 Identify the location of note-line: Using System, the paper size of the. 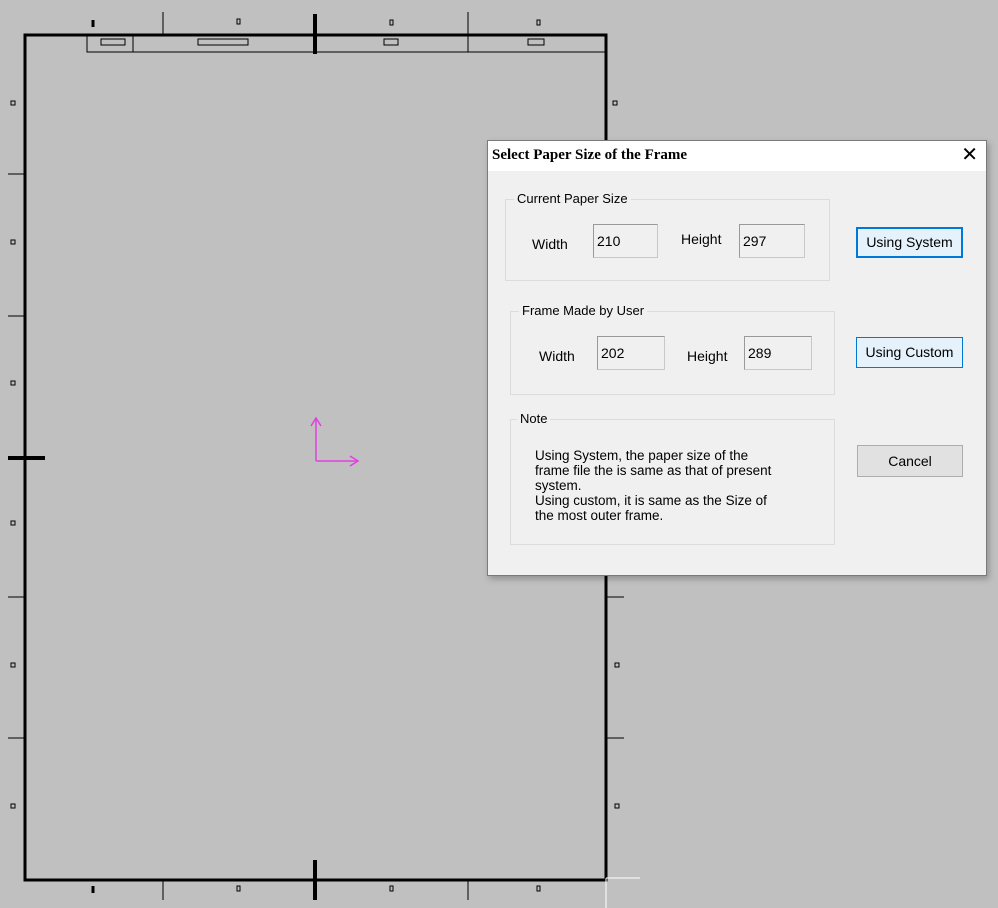
(642, 455).